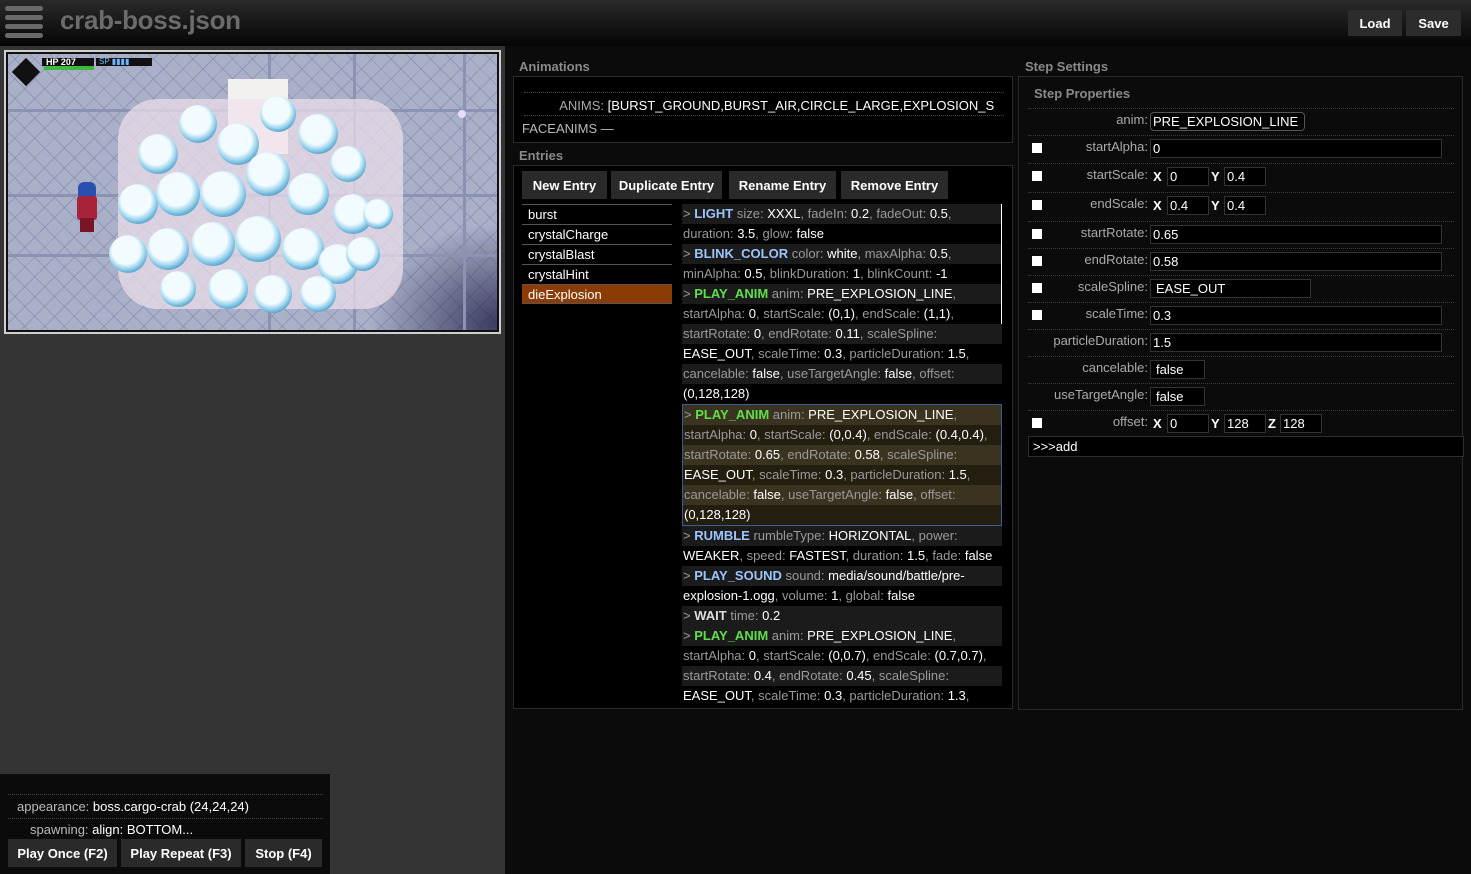 This screenshot has width=1471, height=874. I want to click on step-key: , power:, so click(934, 535).